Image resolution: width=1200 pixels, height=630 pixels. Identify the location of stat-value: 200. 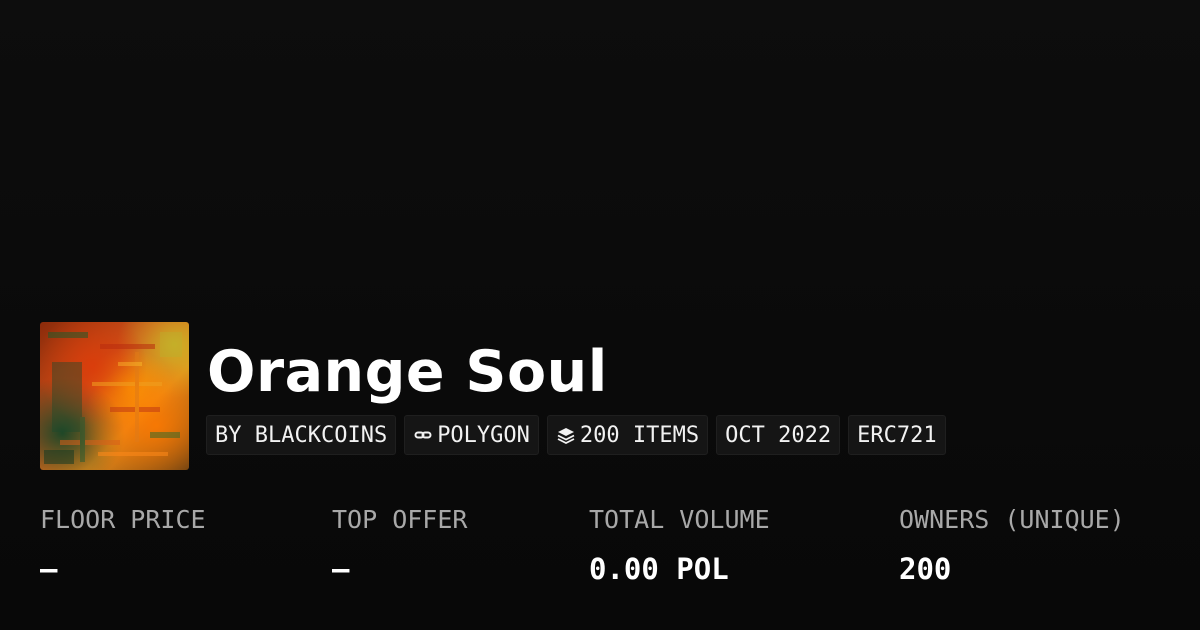
(925, 569).